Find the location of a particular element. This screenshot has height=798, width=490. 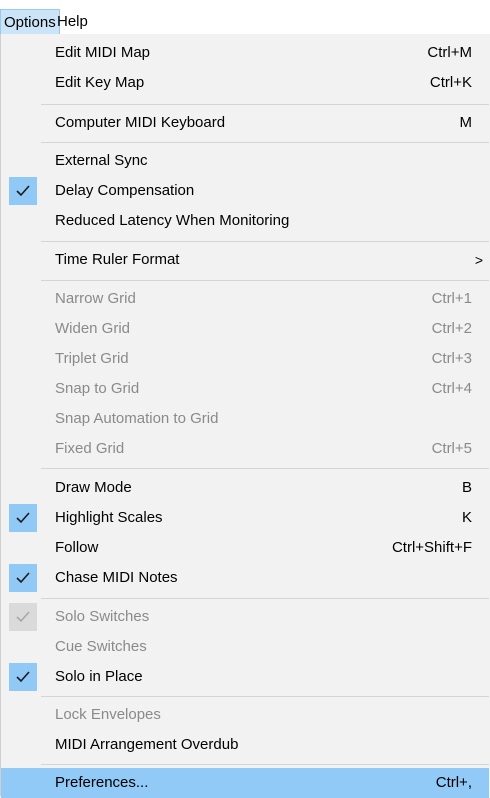

menu-item-reduced-latency: Reduced Latency When Monitoring is located at coordinates (245, 221).